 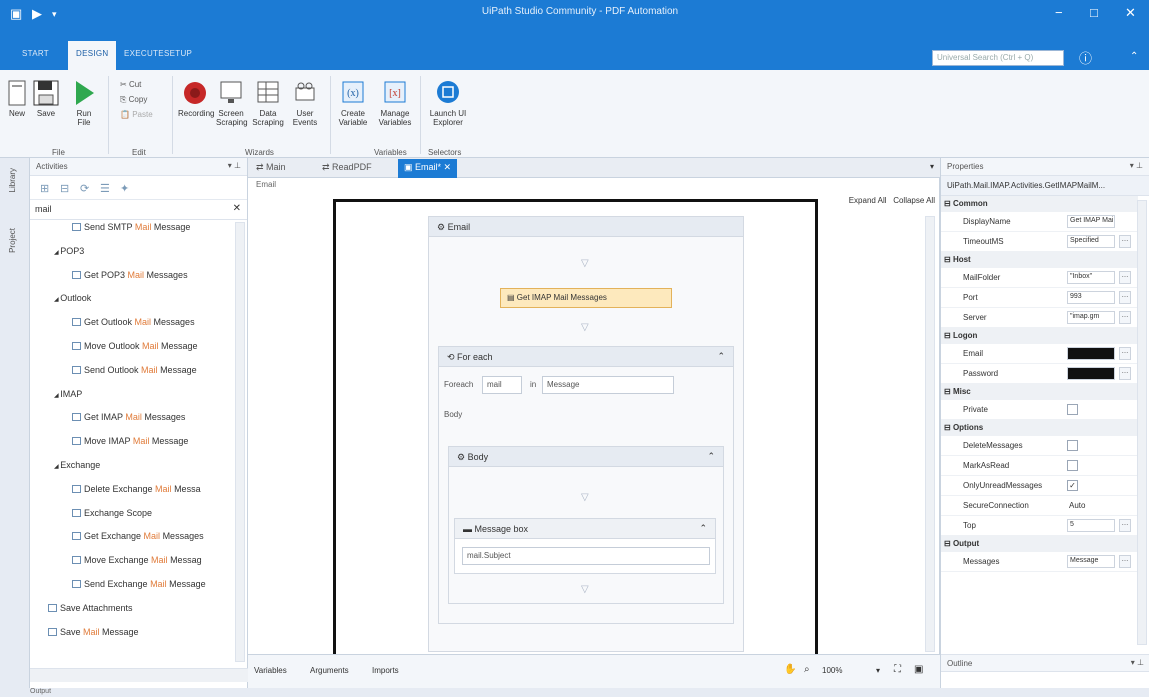 What do you see at coordinates (918, 669) in the screenshot?
I see `overview-icon: ▣` at bounding box center [918, 669].